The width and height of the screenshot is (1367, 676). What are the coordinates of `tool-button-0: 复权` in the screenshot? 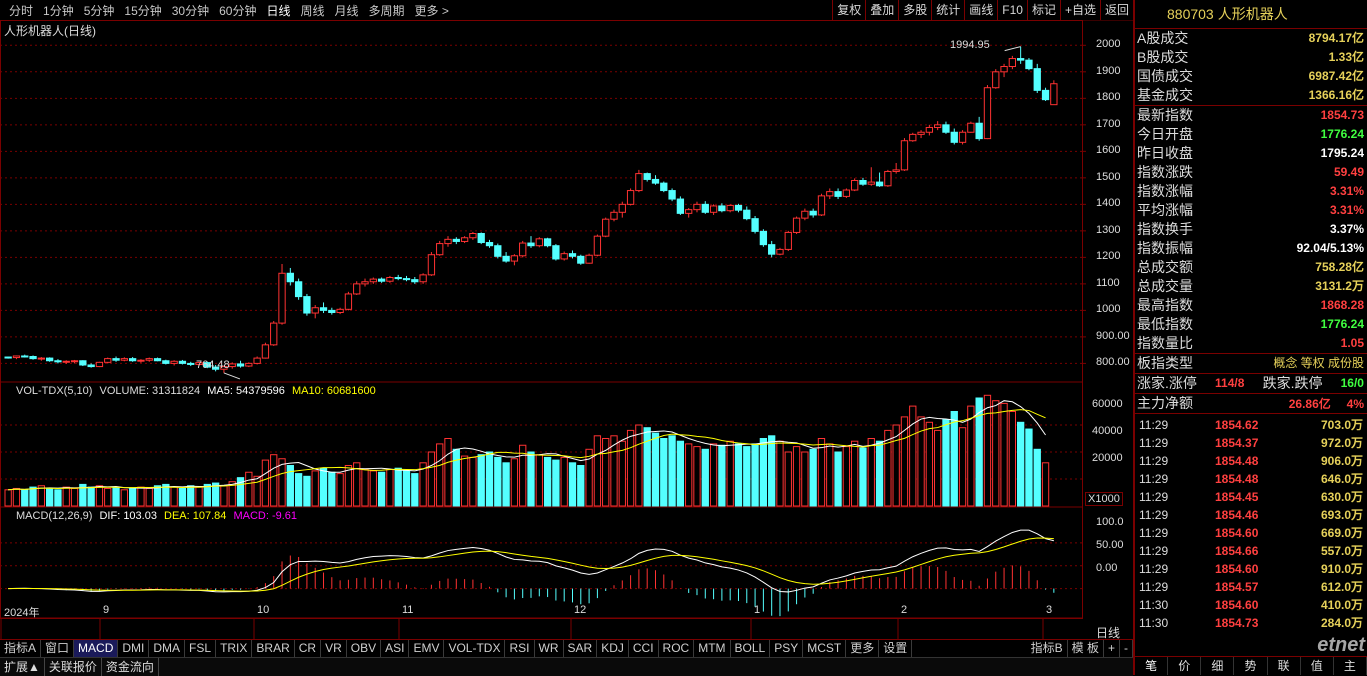 It's located at (848, 10).